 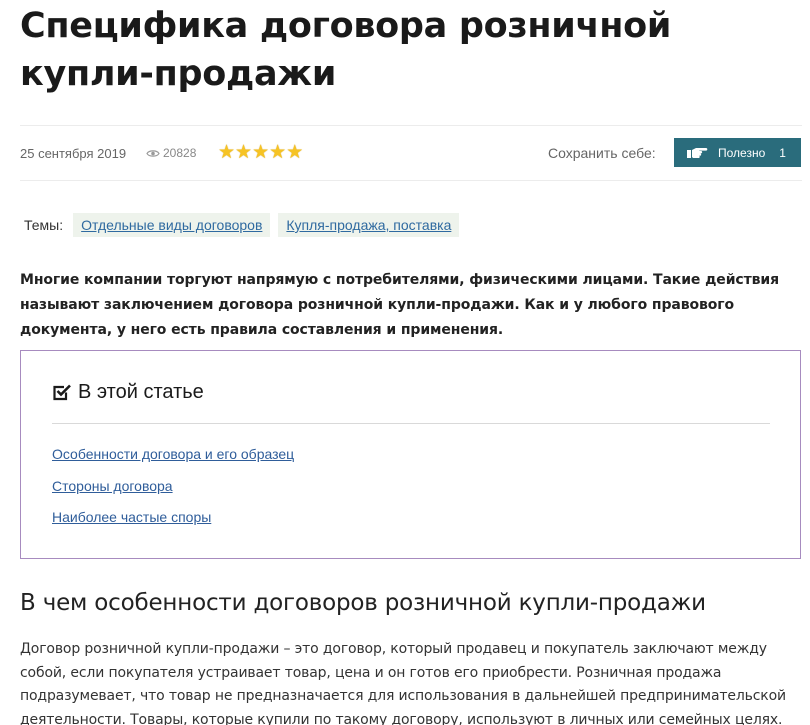 I want to click on rating-stars: ★ ★ ★ ★ ★, so click(x=260, y=152).